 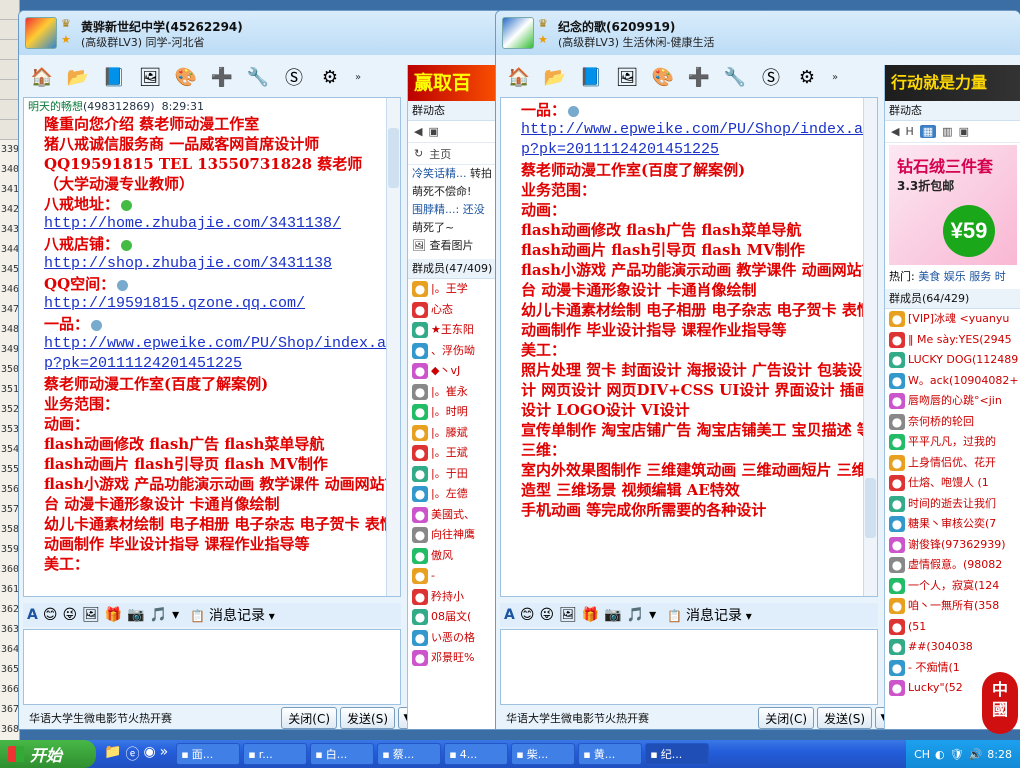 I want to click on member-item: ● |。左德, so click(x=455, y=494).